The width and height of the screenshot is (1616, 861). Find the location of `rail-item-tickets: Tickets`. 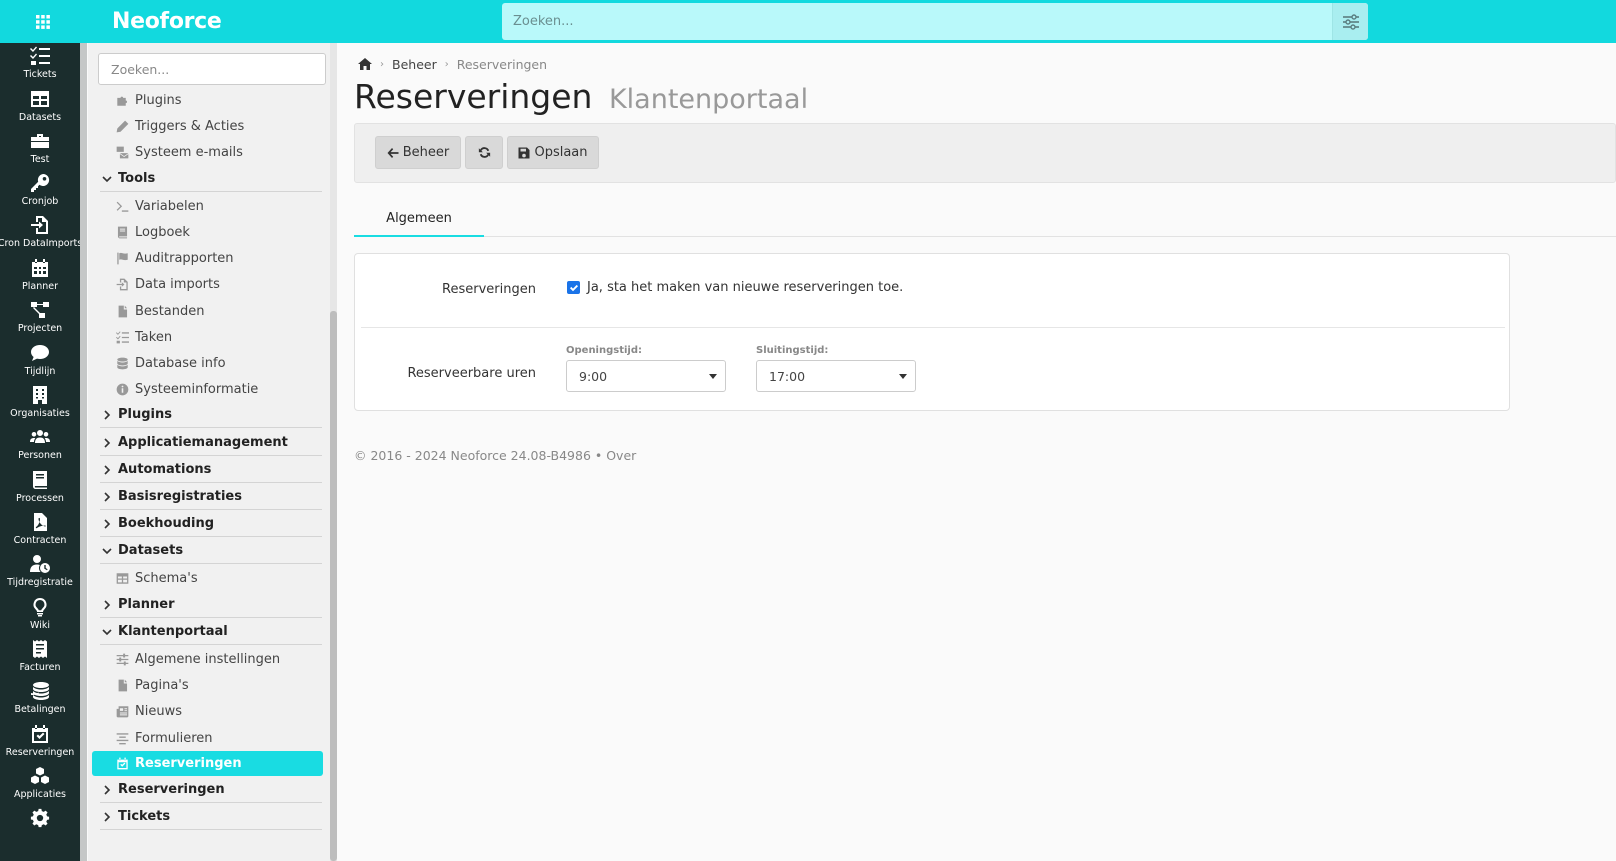

rail-item-tickets: Tickets is located at coordinates (40, 65).